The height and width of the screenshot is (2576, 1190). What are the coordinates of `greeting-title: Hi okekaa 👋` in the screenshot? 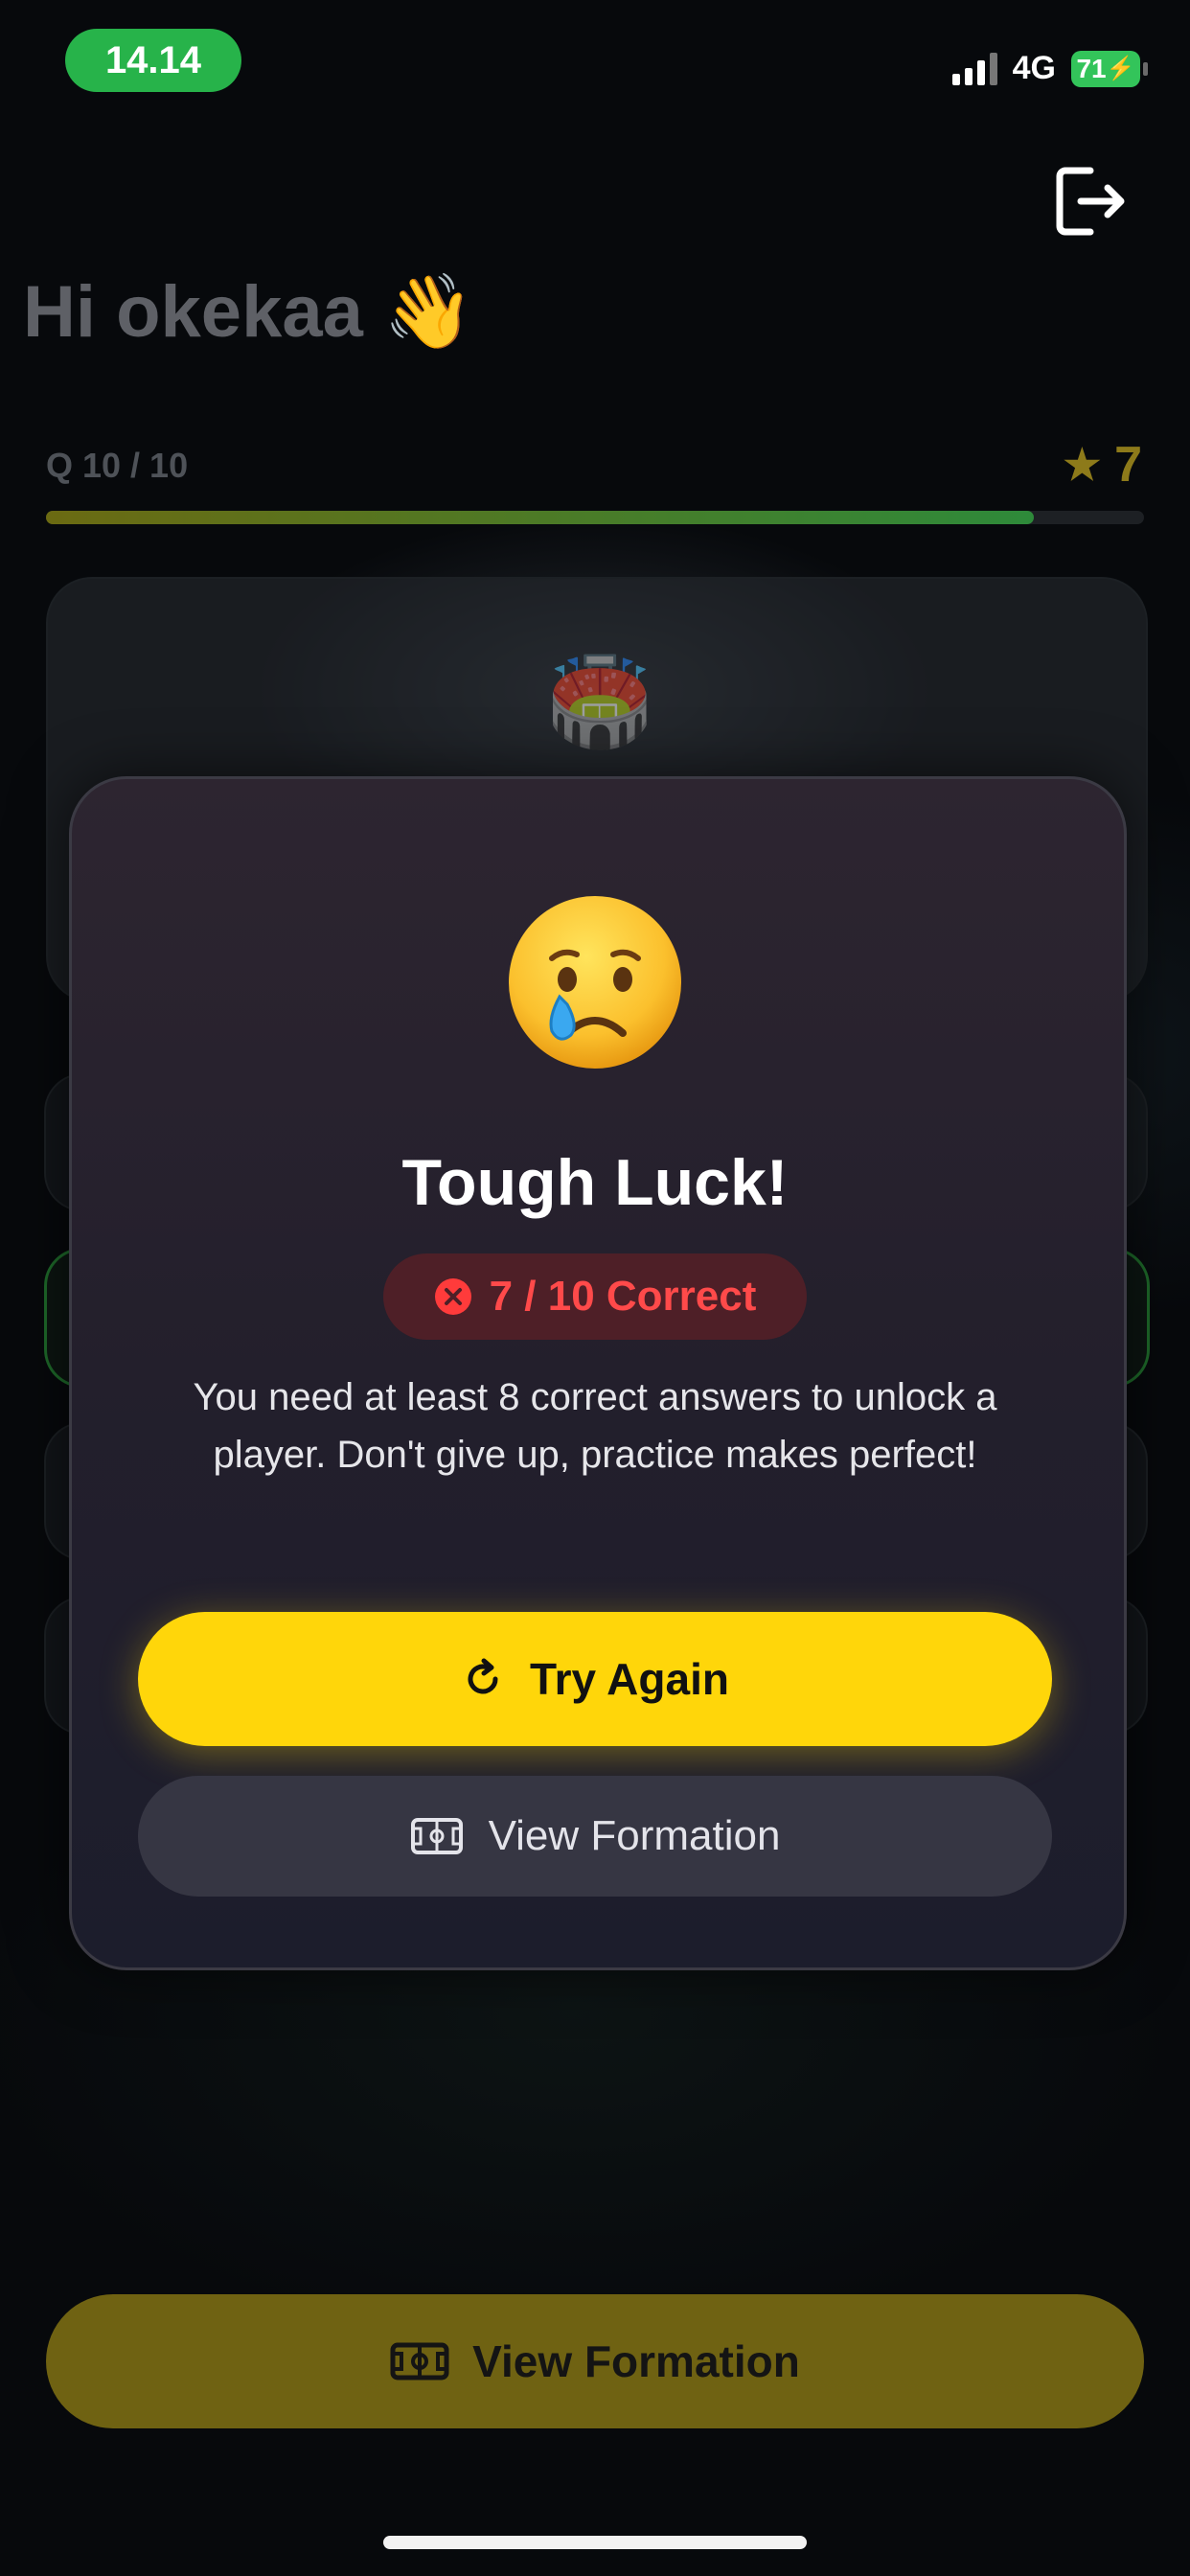 It's located at (249, 312).